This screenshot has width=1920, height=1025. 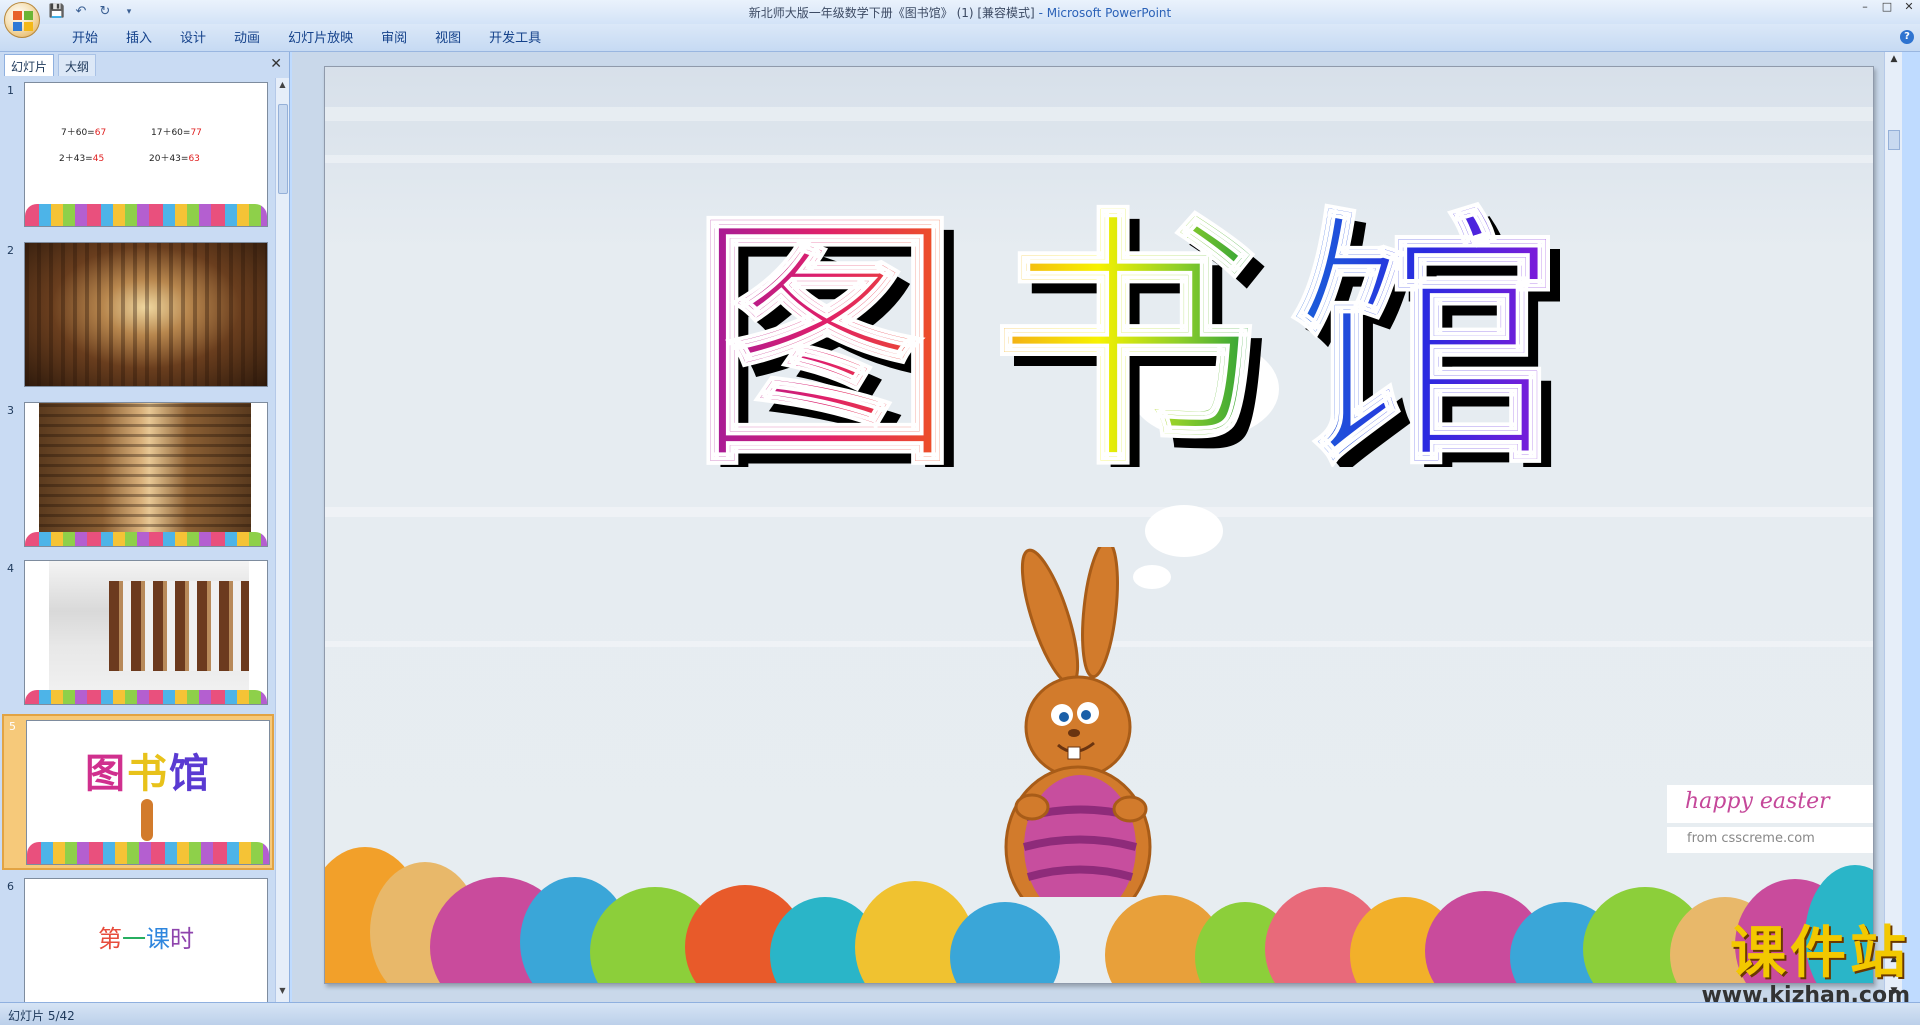 What do you see at coordinates (891, 13) in the screenshot?
I see `document-title: 新北师大版一年级数学下册《图书馆》 (1) [兼容模式]` at bounding box center [891, 13].